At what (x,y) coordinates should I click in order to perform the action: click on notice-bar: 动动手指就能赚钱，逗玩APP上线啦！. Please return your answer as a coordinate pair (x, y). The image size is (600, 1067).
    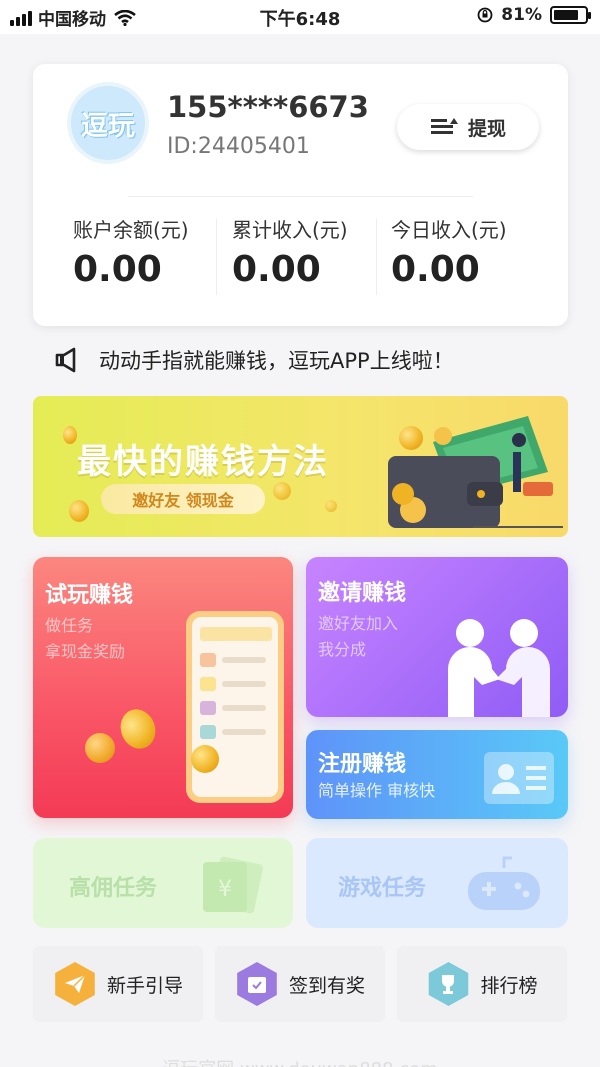
    Looking at the image, I should click on (254, 360).